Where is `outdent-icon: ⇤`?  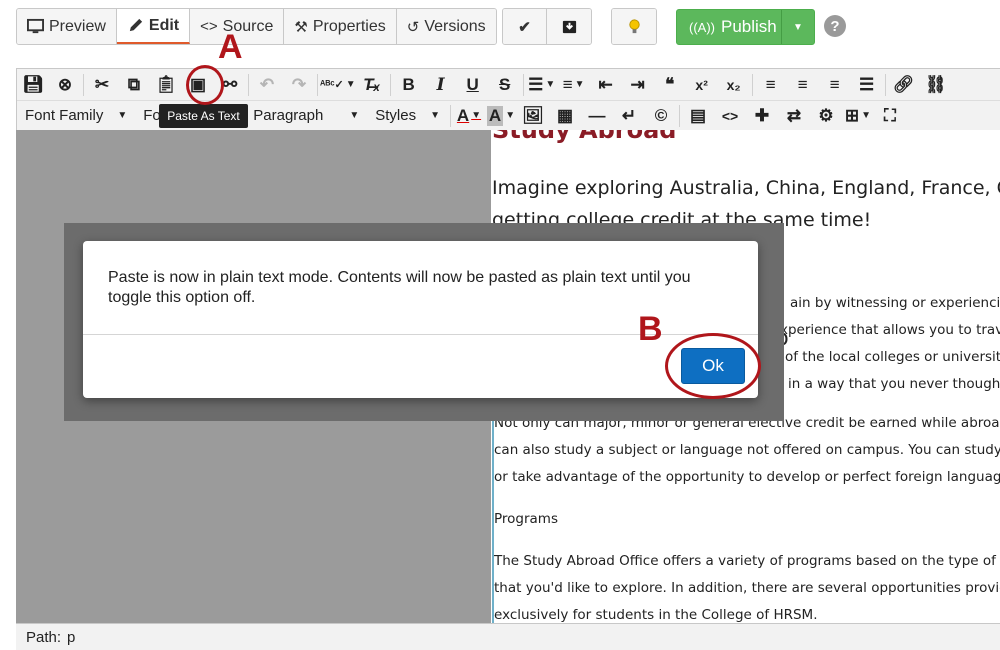 outdent-icon: ⇤ is located at coordinates (606, 85).